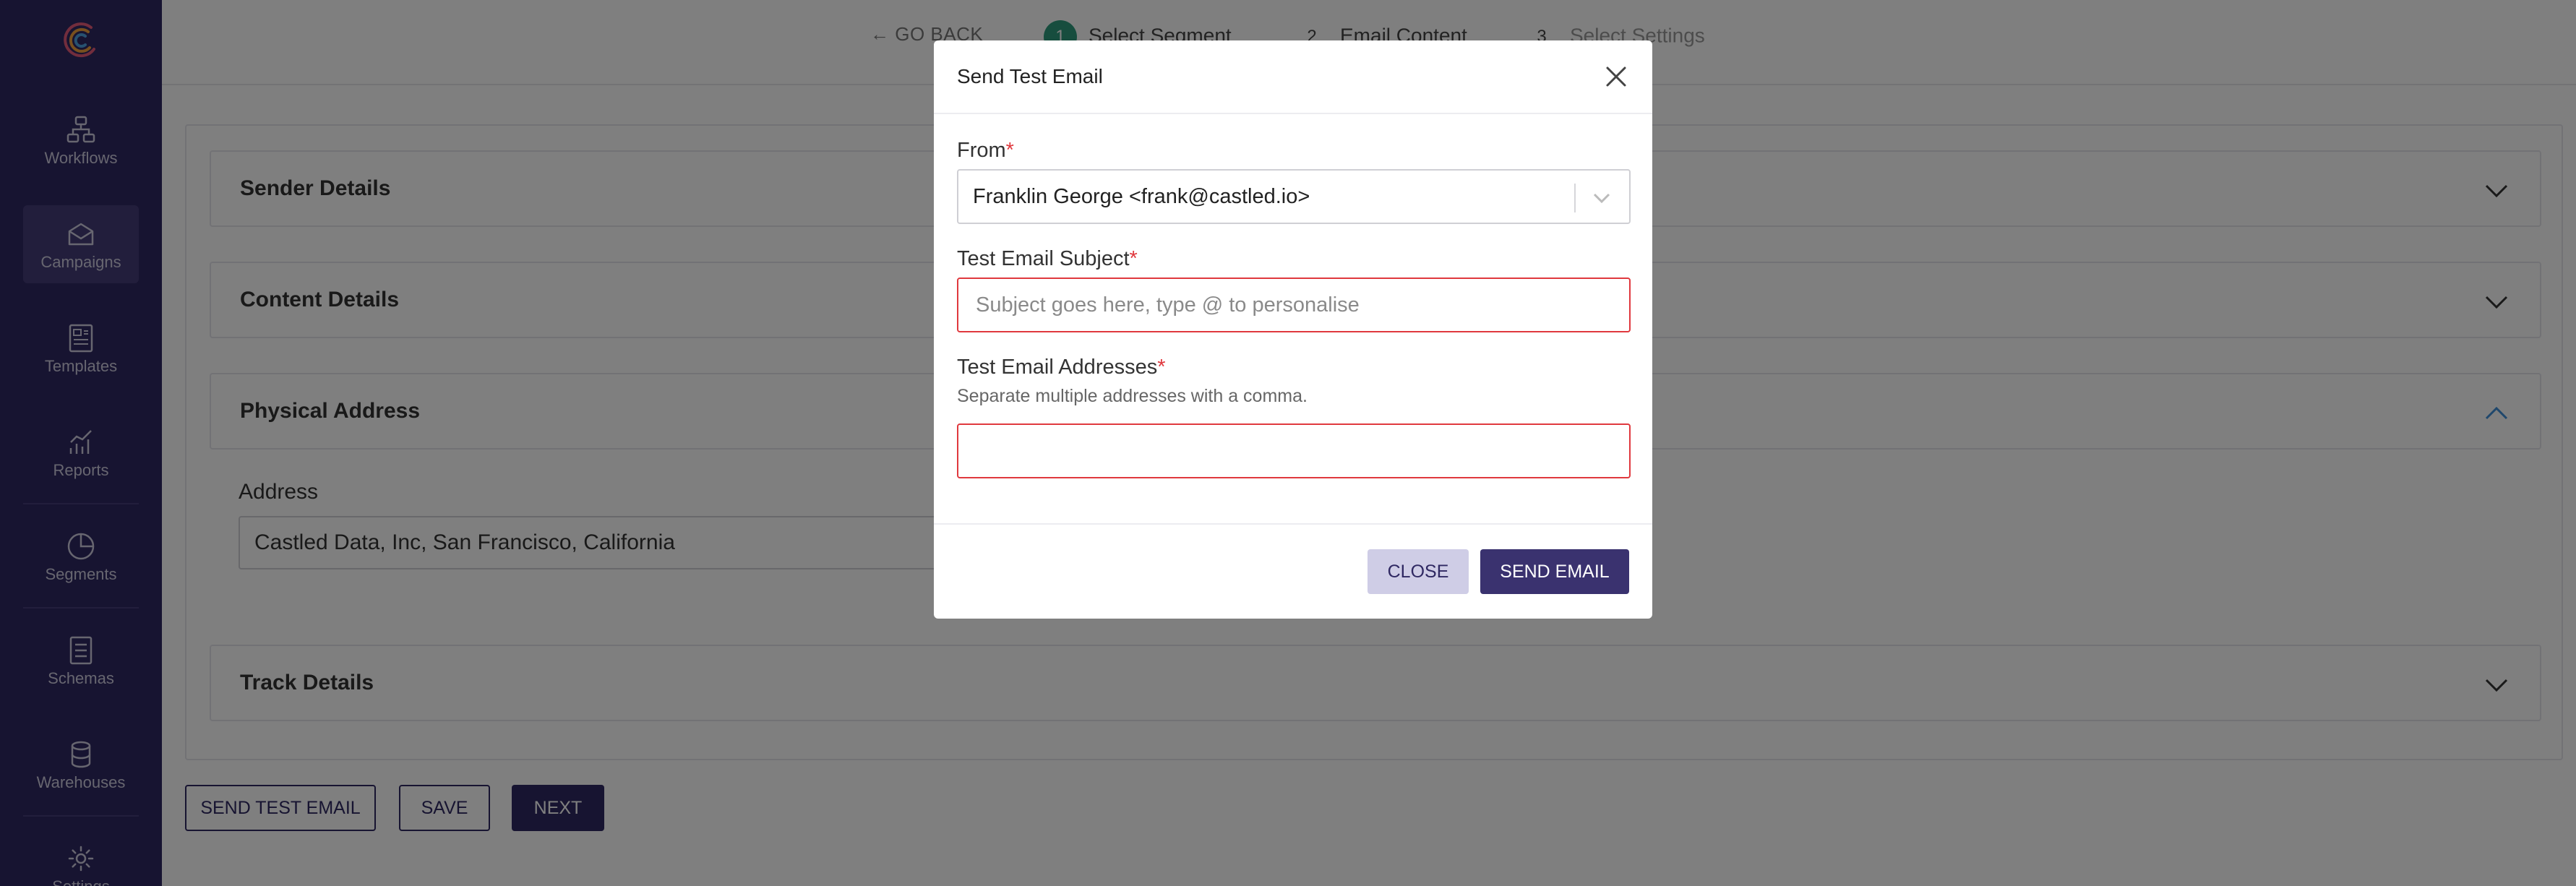 This screenshot has height=886, width=2576. I want to click on addresses-label: Test Email Addresses*, so click(1062, 367).